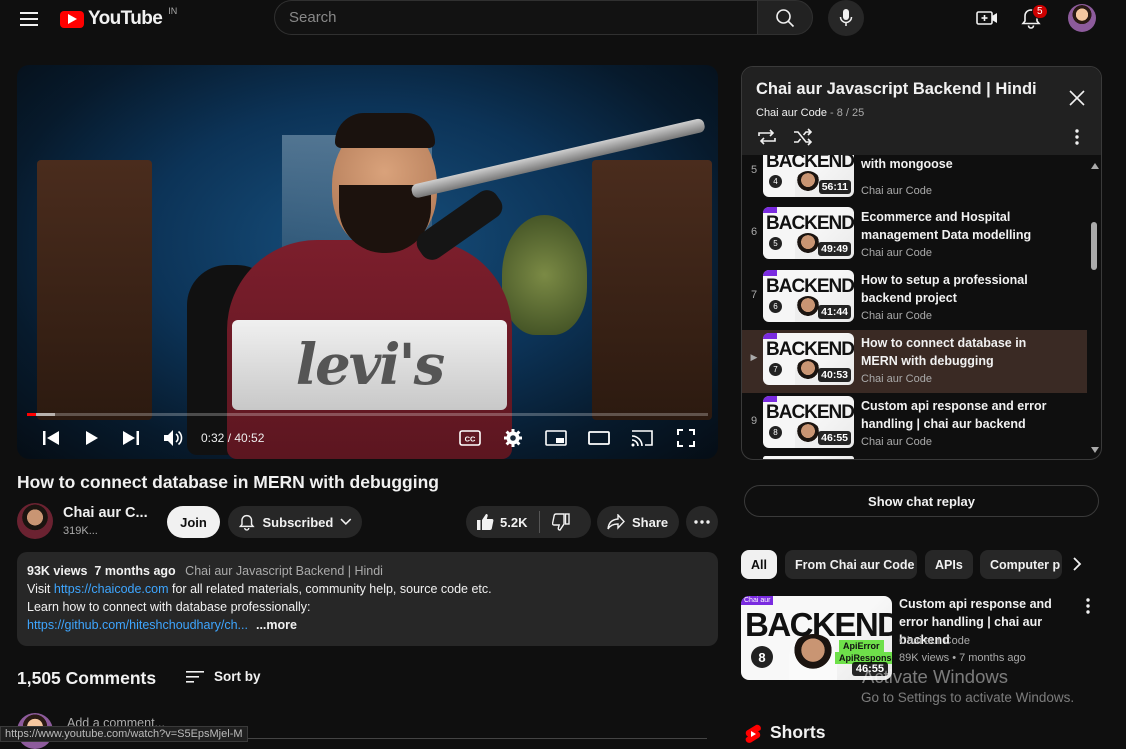 This screenshot has width=1126, height=749. Describe the element at coordinates (513, 438) in the screenshot. I see `settings-button` at that location.